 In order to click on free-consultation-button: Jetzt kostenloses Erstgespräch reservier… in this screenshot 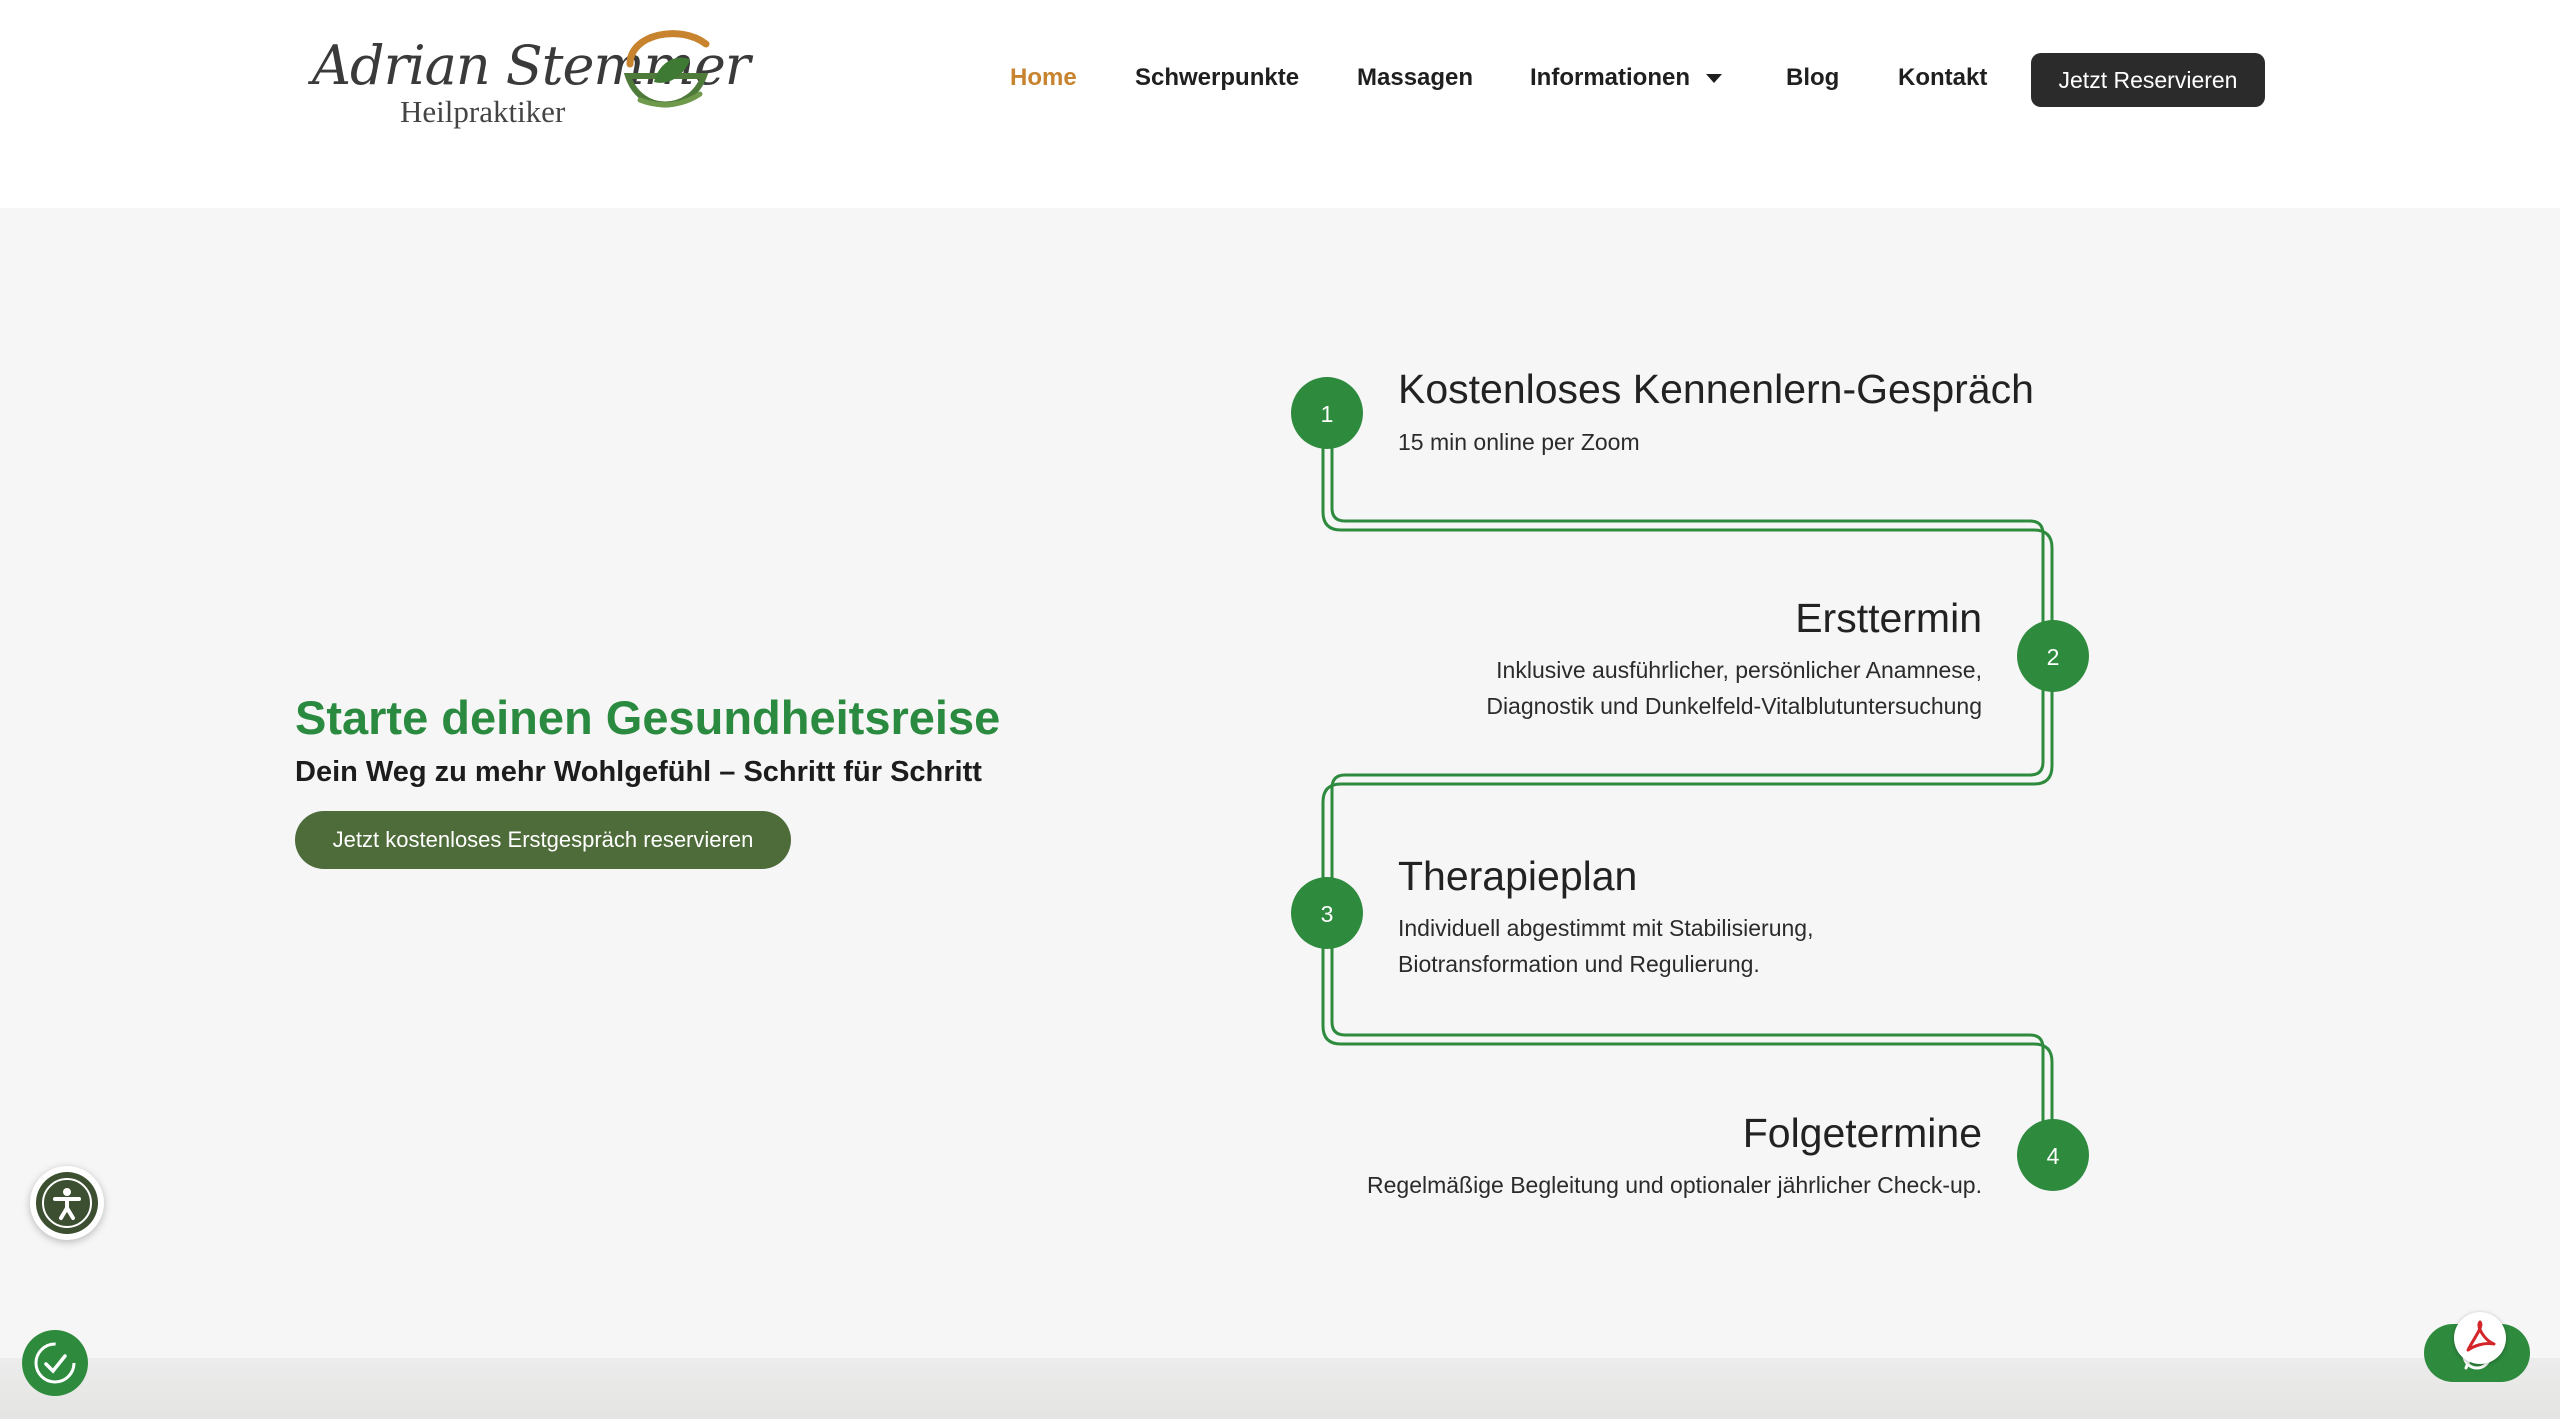, I will do `click(543, 840)`.